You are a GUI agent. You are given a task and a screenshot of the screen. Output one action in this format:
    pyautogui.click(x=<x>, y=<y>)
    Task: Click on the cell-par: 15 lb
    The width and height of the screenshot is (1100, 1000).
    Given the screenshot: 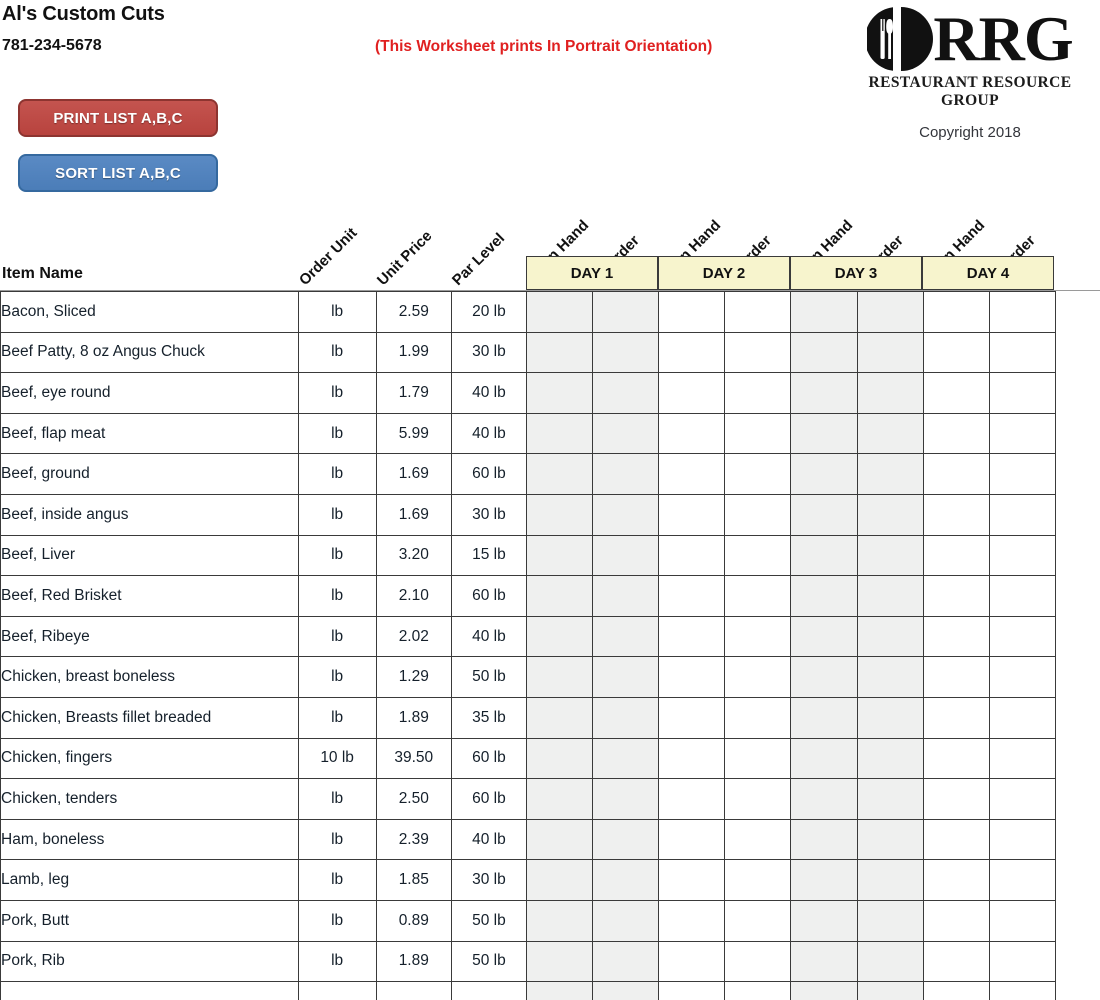 What is the action you would take?
    pyautogui.click(x=488, y=555)
    